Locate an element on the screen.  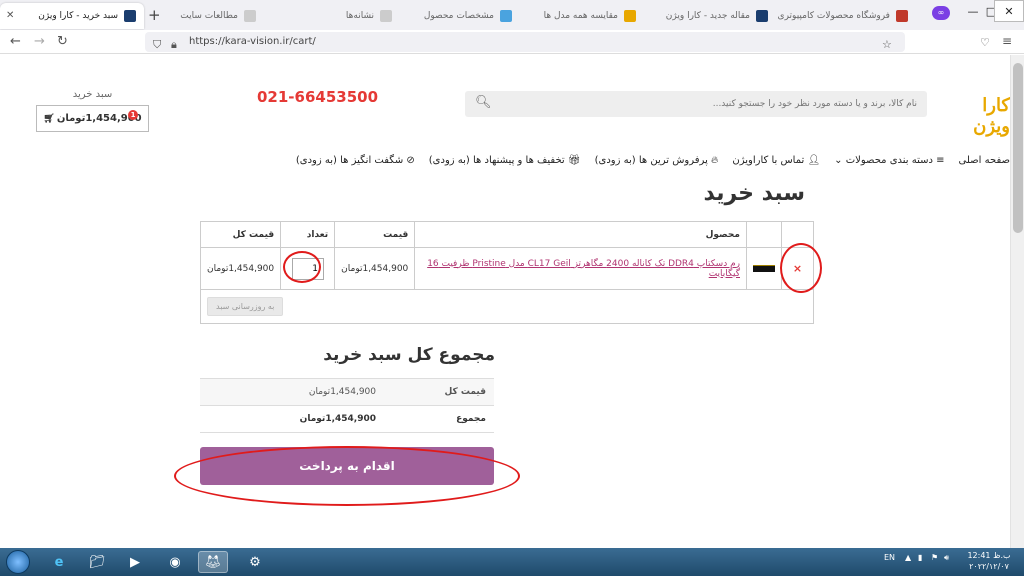
thumbnail-column-header is located at coordinates (764, 234).